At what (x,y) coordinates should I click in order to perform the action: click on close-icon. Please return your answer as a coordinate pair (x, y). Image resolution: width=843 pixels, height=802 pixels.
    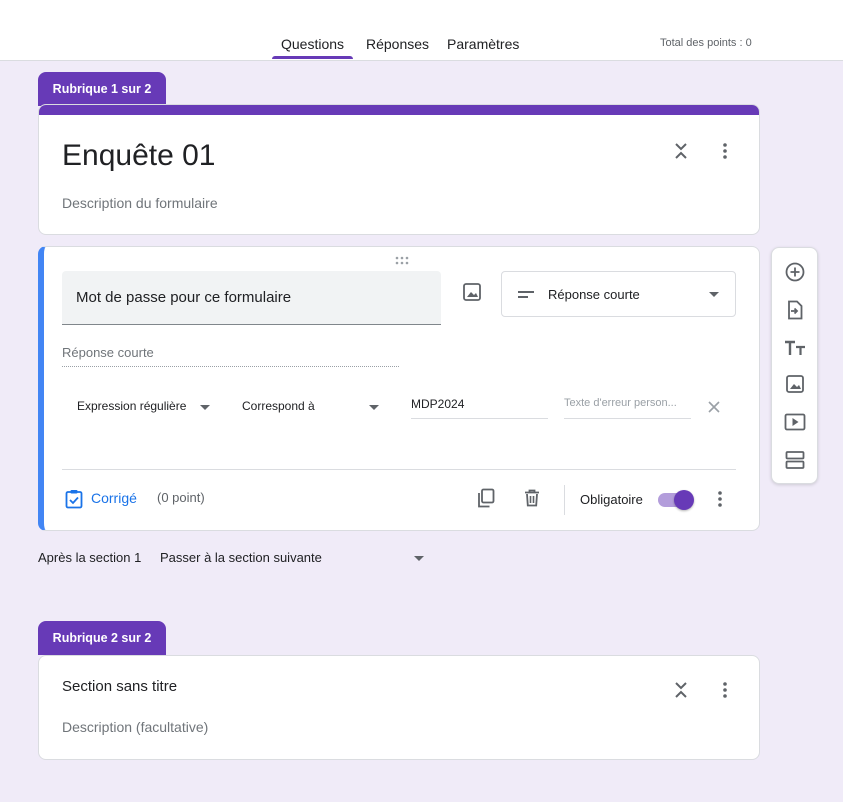
    Looking at the image, I should click on (714, 407).